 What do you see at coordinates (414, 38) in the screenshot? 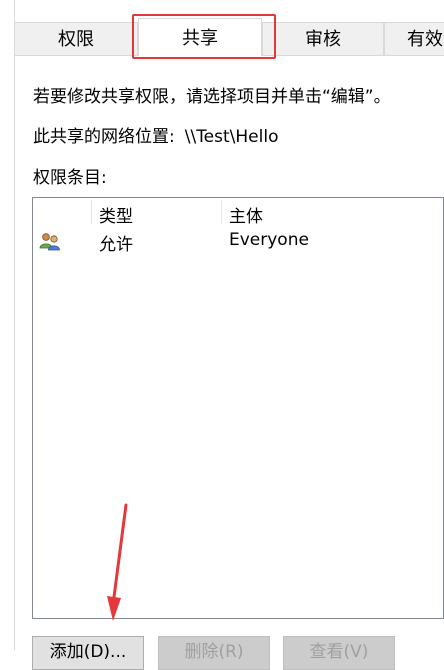
I see `tab-effective-access: 有效` at bounding box center [414, 38].